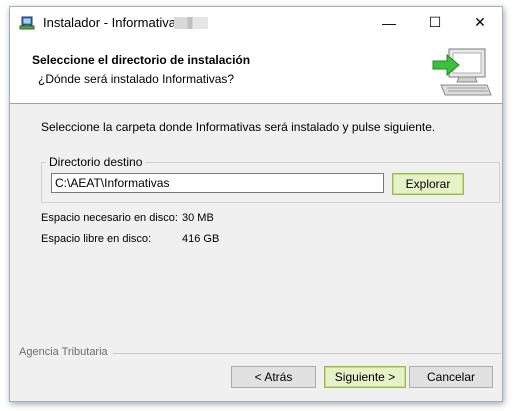 Image resolution: width=514 pixels, height=411 pixels. Describe the element at coordinates (201, 239) in the screenshot. I see `space-free-value: 416 GB` at that location.